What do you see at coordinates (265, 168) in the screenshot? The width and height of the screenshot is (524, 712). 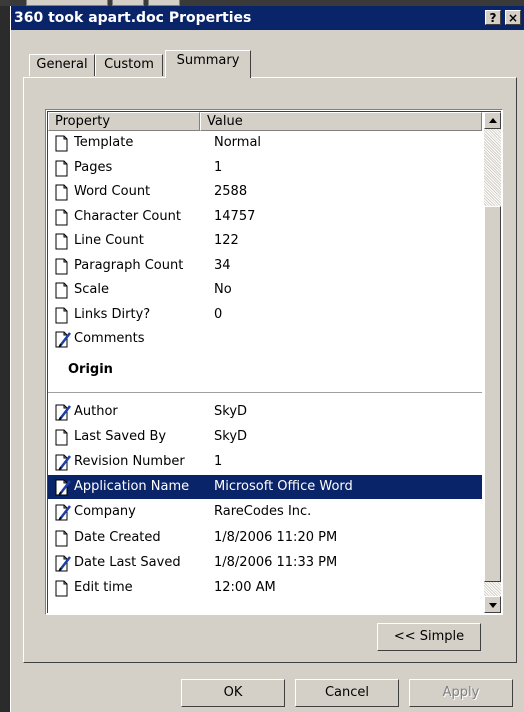 I see `property-row: Pages 1` at bounding box center [265, 168].